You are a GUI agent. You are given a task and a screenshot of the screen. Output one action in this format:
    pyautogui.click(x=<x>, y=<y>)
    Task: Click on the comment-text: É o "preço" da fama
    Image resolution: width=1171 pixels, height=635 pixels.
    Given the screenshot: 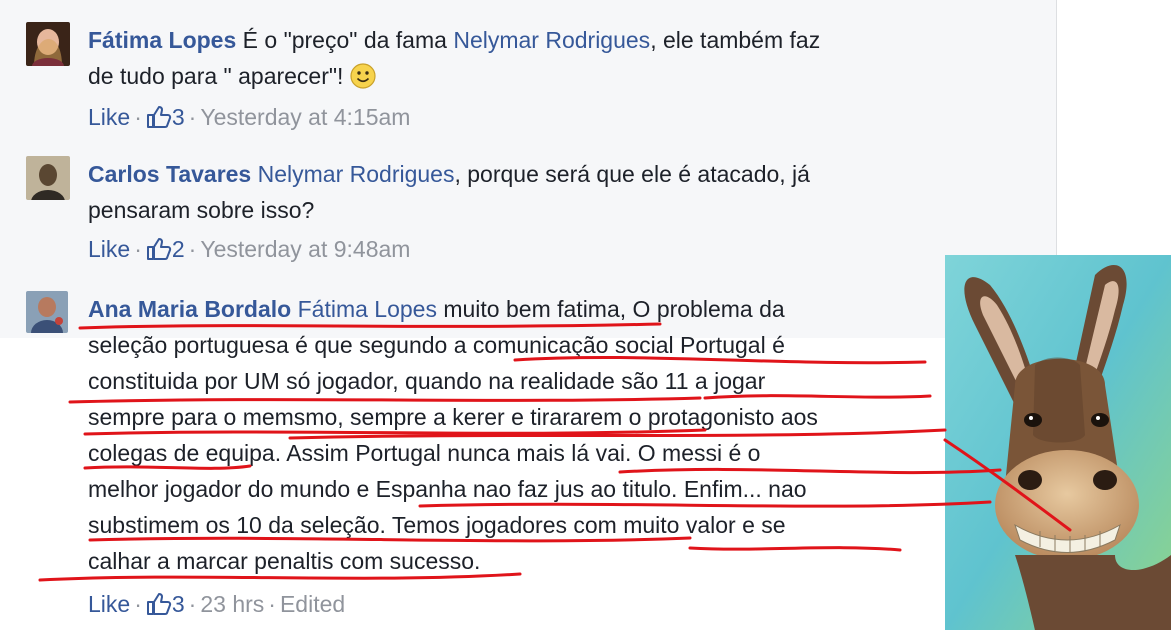 What is the action you would take?
    pyautogui.click(x=348, y=40)
    